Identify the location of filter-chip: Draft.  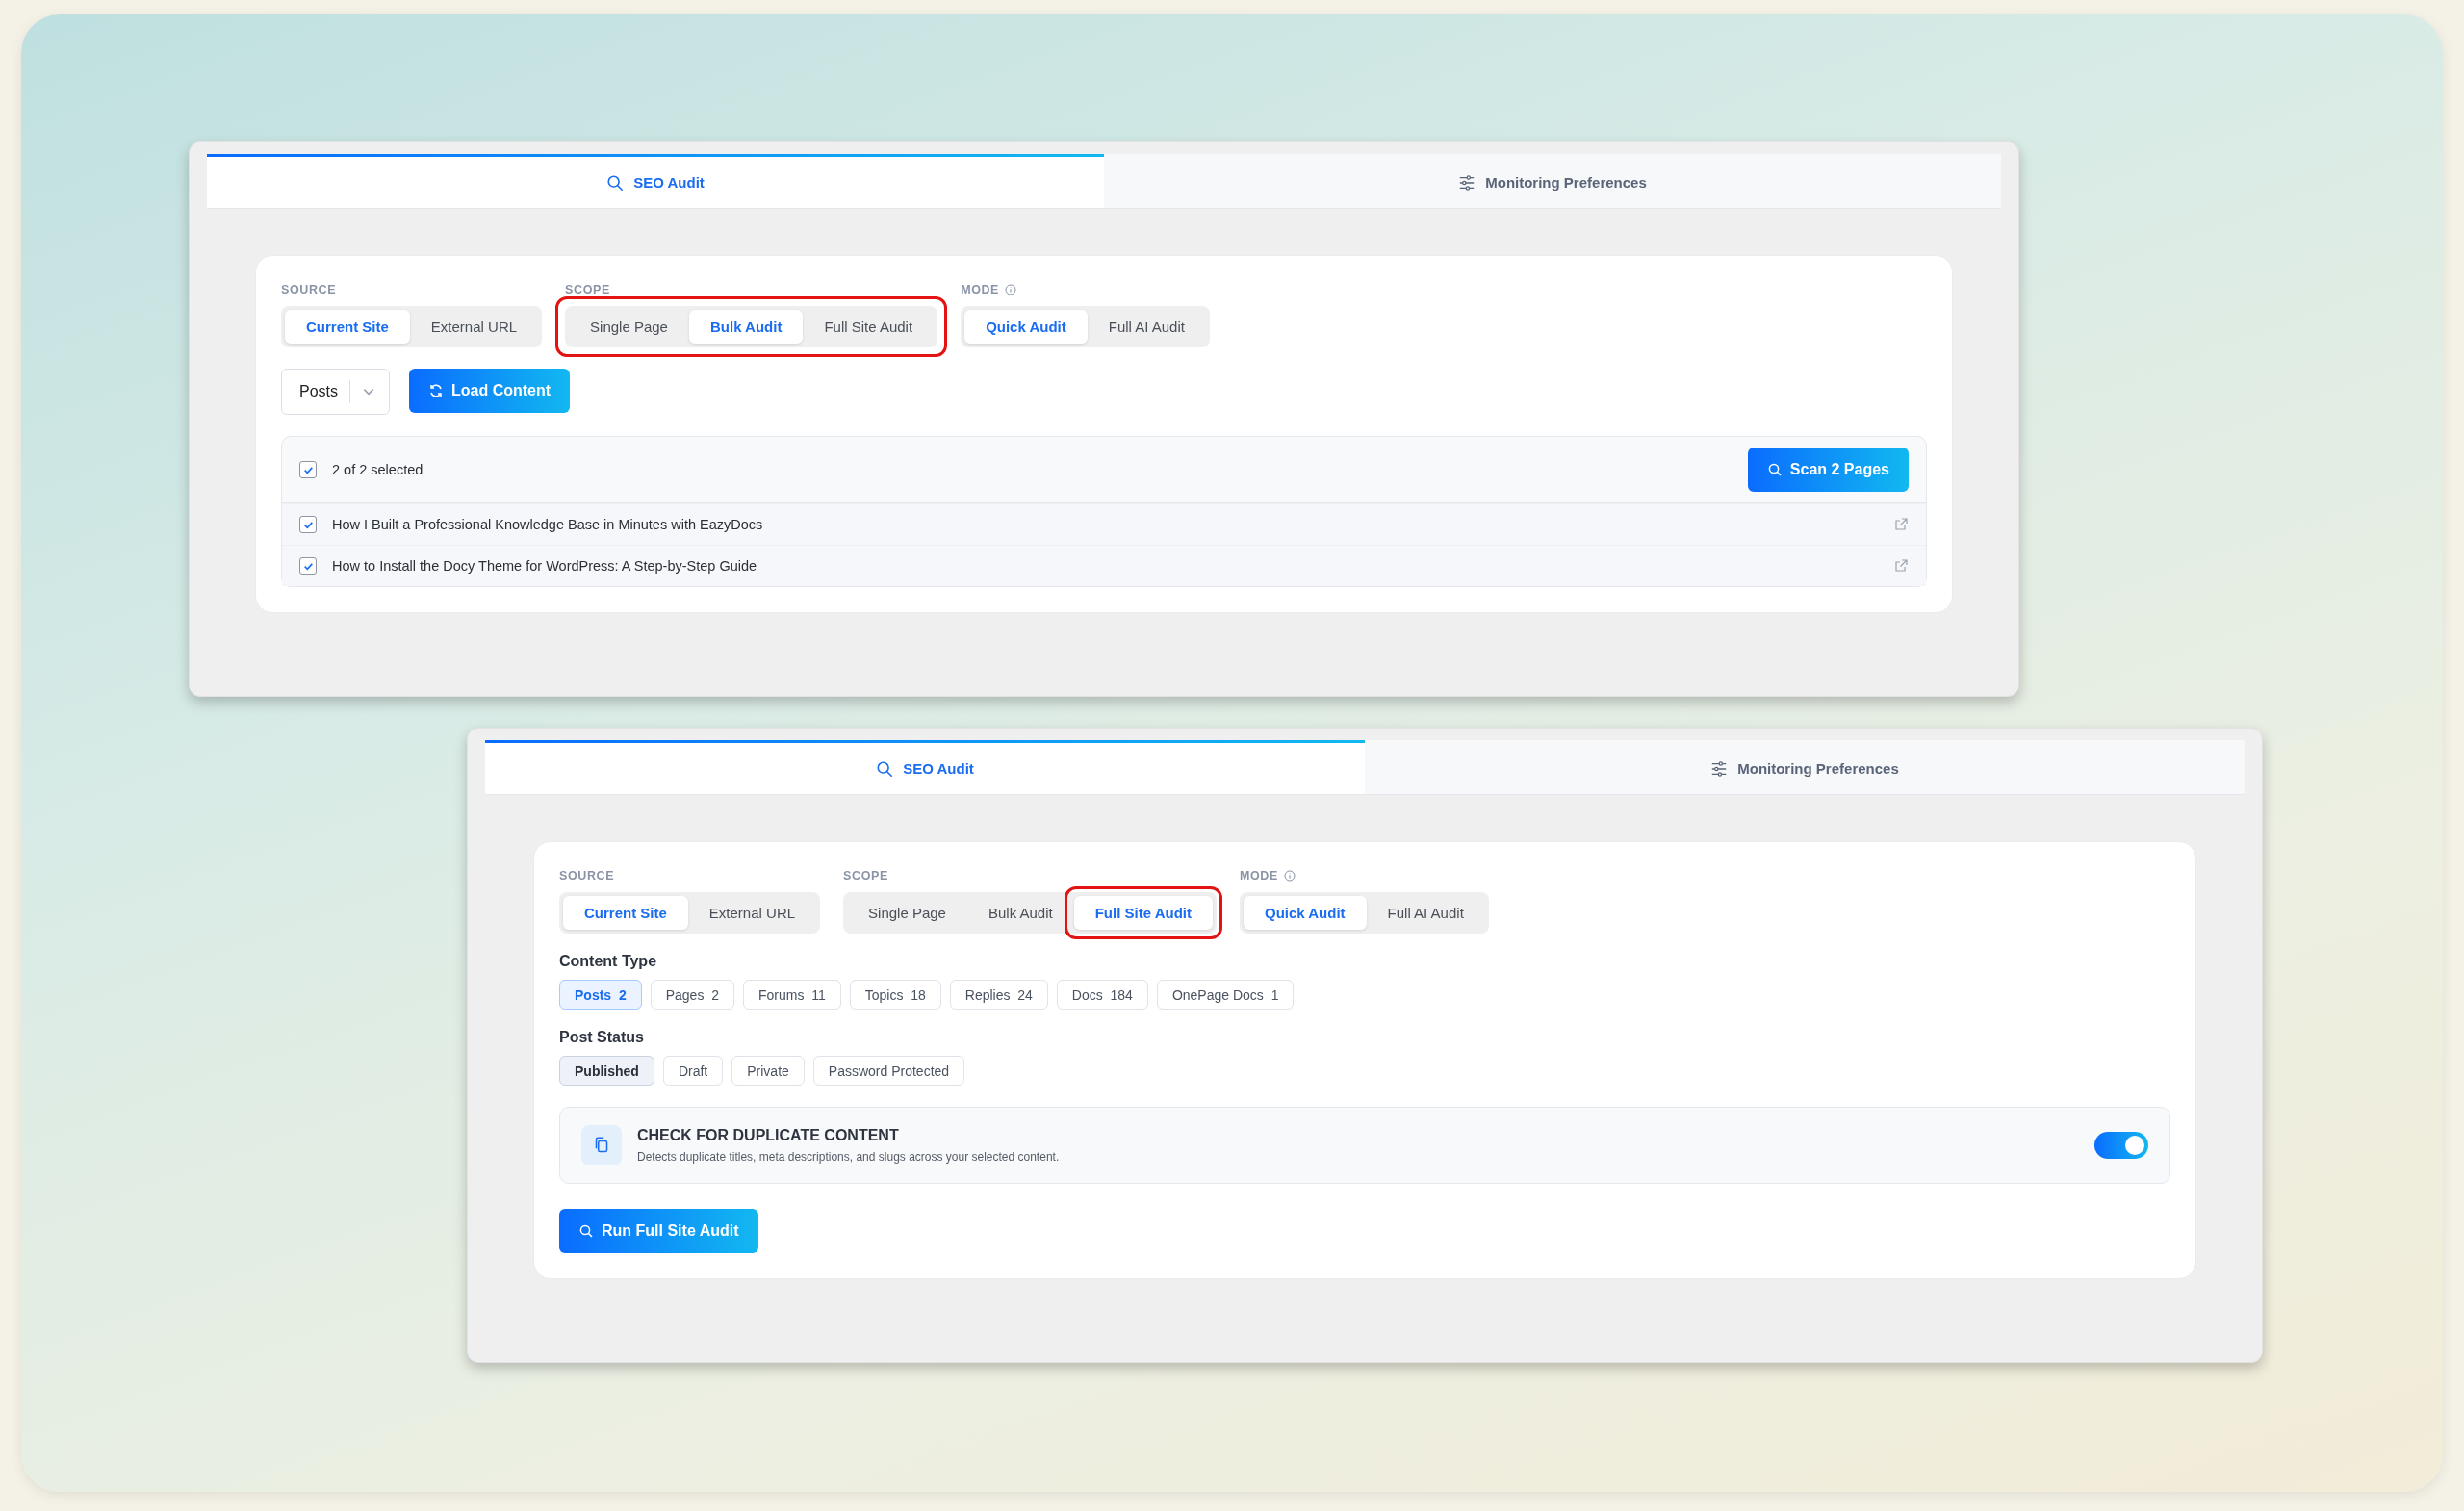
(693, 1071).